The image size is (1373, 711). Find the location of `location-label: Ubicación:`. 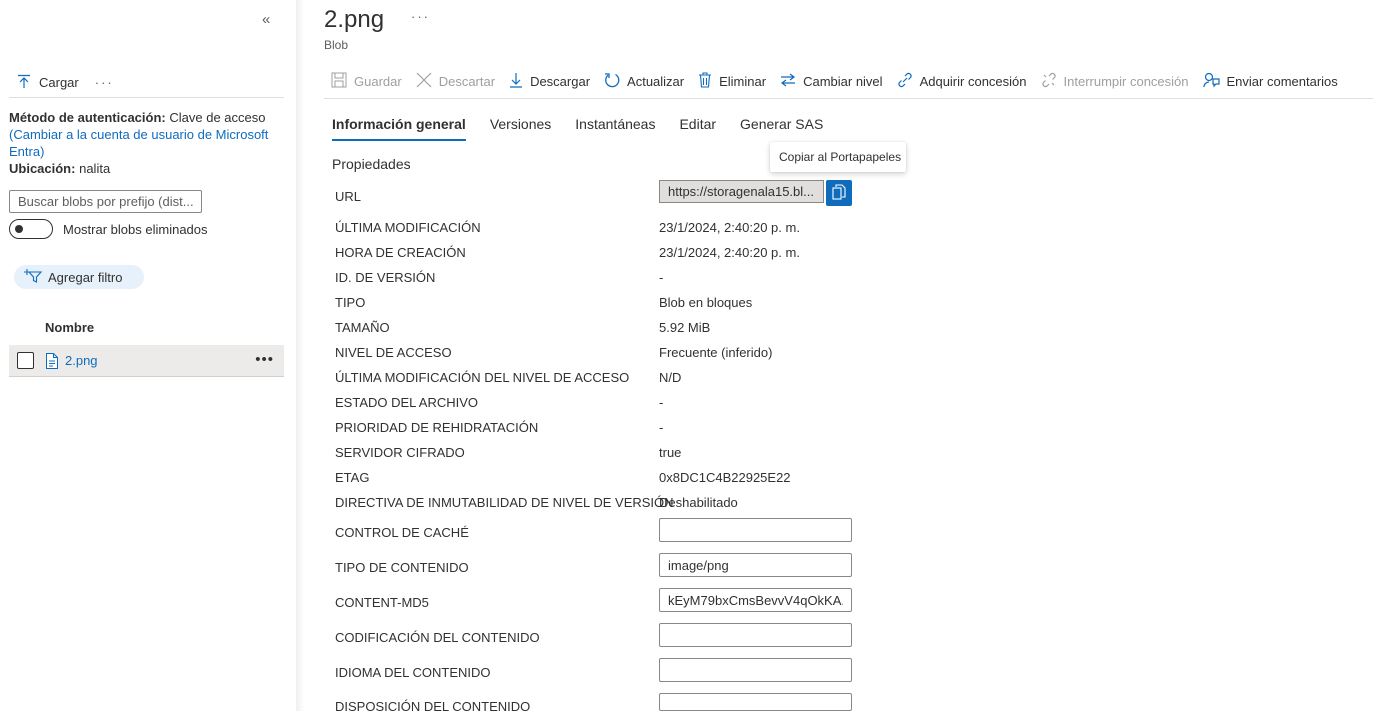

location-label: Ubicación: is located at coordinates (42, 168).